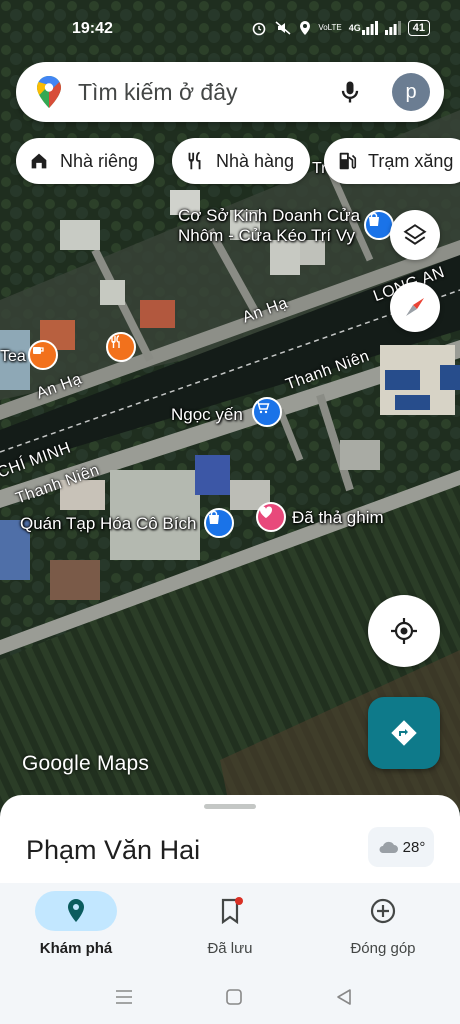 This screenshot has height=1024, width=460. I want to click on chip-restaurants: Nhà hàng, so click(241, 161).